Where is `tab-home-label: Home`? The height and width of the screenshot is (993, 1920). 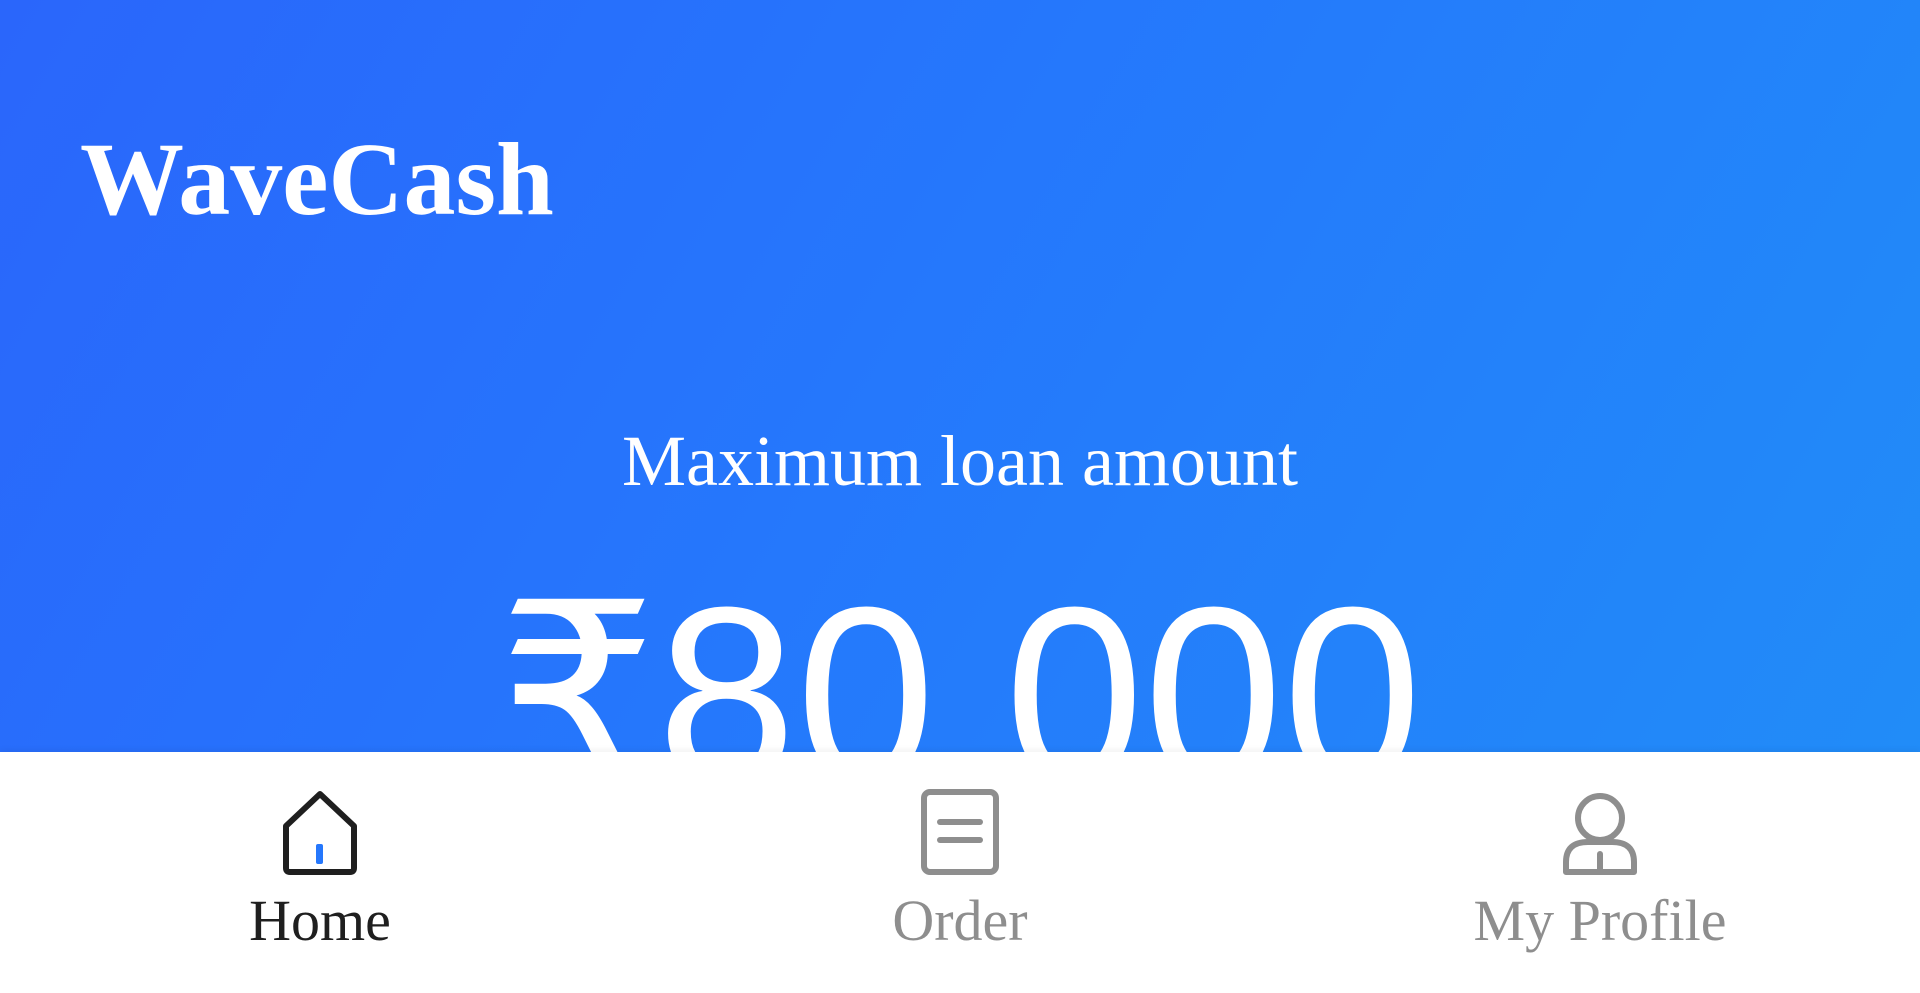 tab-home-label: Home is located at coordinates (320, 920).